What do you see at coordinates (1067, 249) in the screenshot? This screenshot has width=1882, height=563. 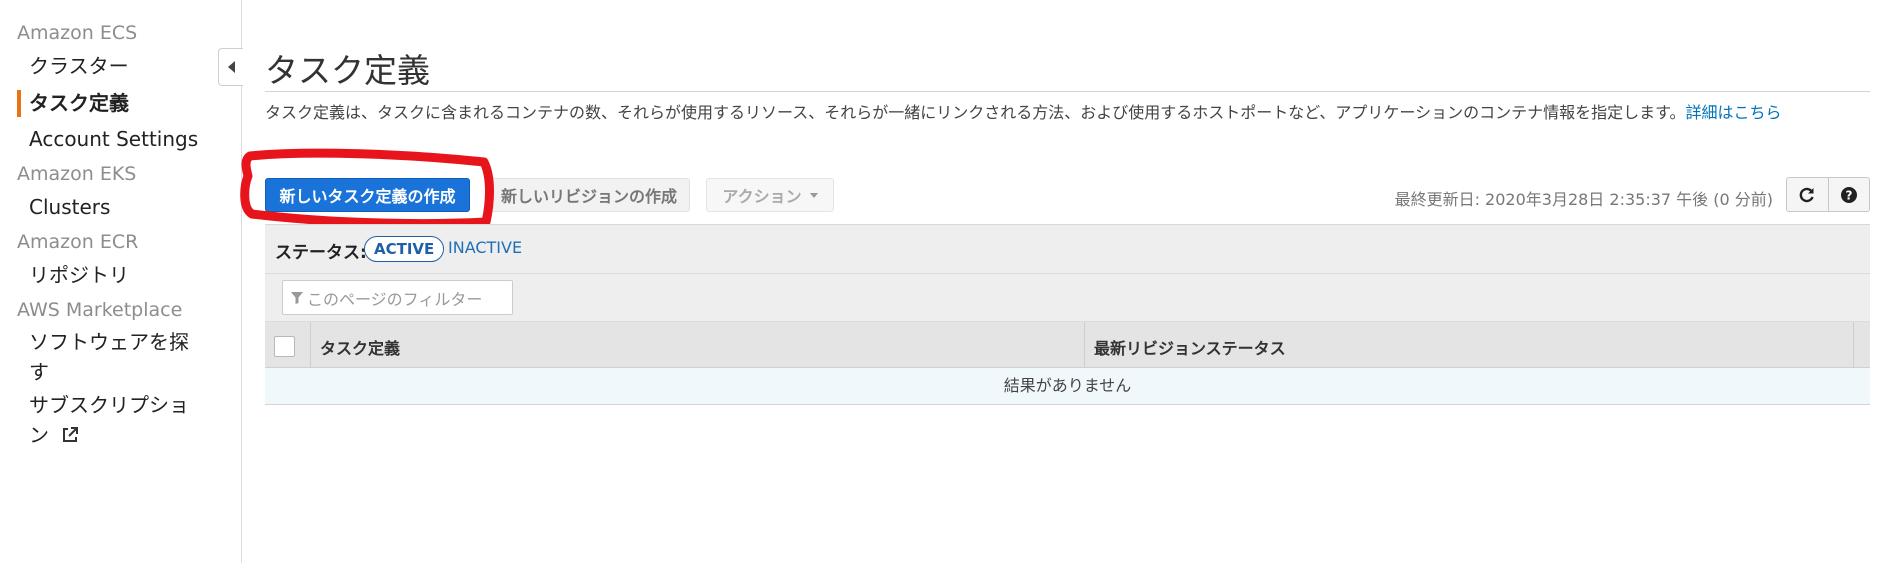 I see `status-filter-bar: ステータス: ACTIVE INACTIVE` at bounding box center [1067, 249].